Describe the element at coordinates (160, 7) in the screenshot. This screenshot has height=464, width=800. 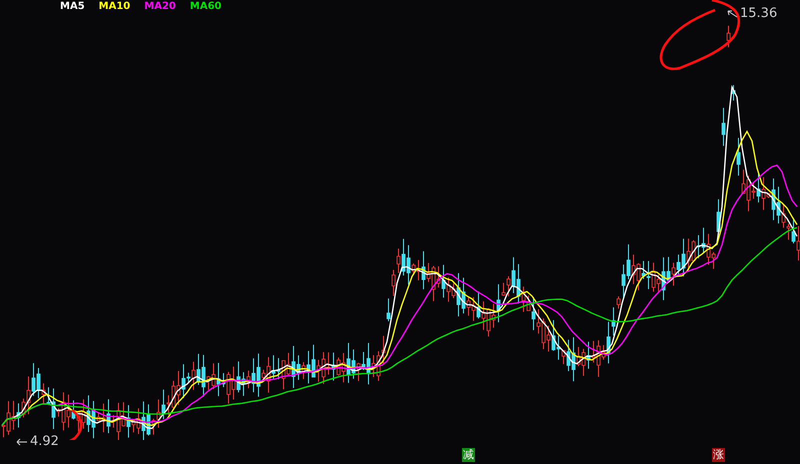
I see `legend-label: MA20` at that location.